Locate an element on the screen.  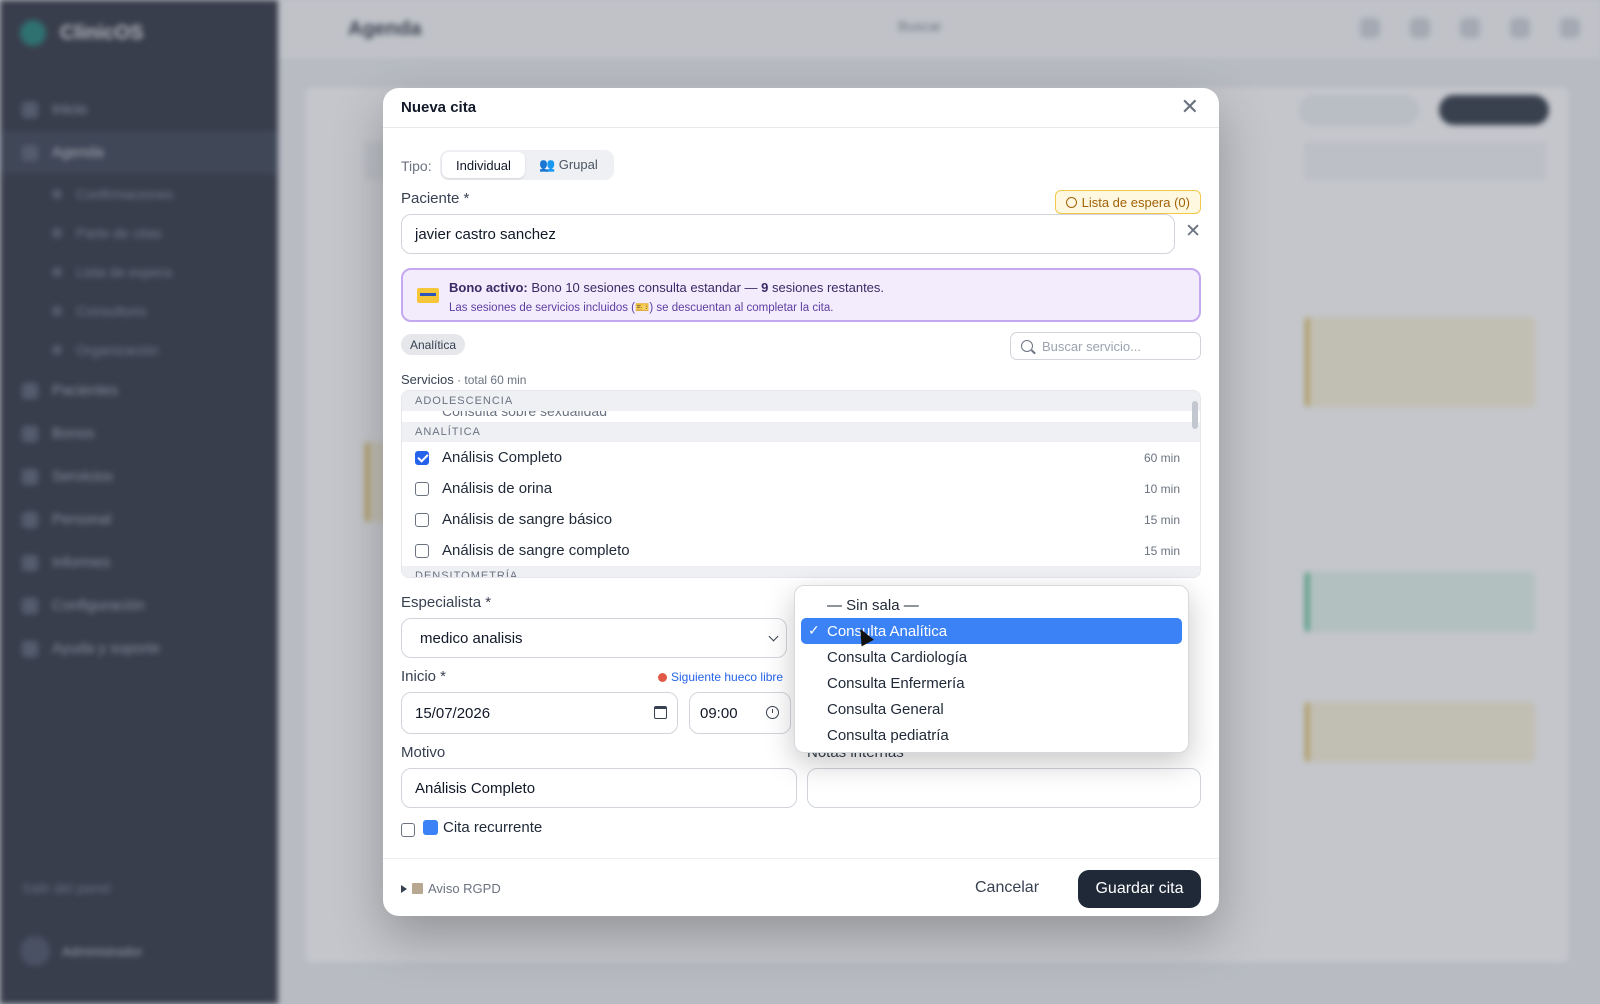
service-name: Análisis de sangre básico is located at coordinates (527, 519).